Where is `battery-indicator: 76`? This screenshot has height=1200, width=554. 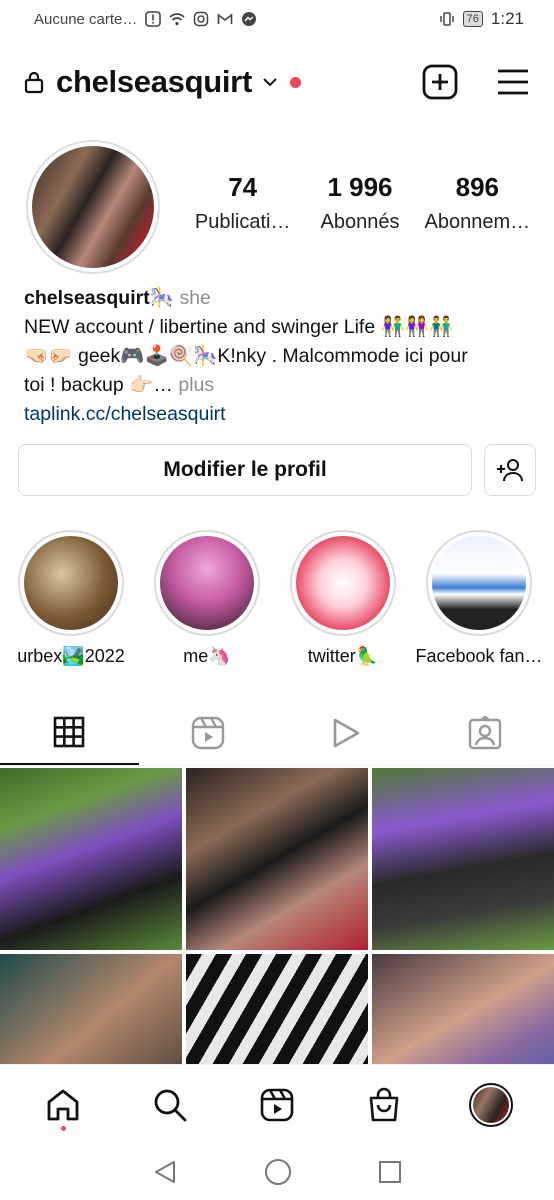
battery-indicator: 76 is located at coordinates (472, 19).